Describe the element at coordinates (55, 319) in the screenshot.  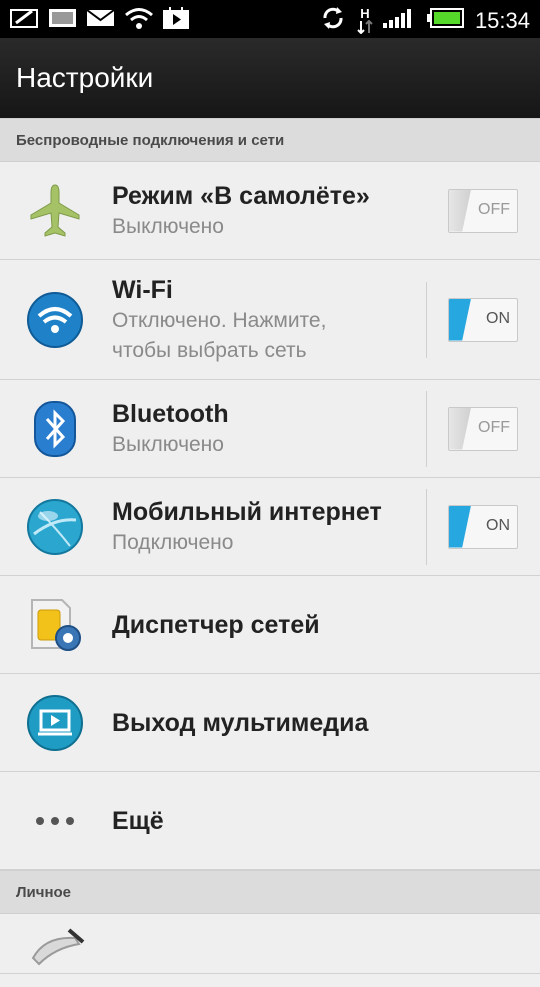
I see `wifi-icon` at that location.